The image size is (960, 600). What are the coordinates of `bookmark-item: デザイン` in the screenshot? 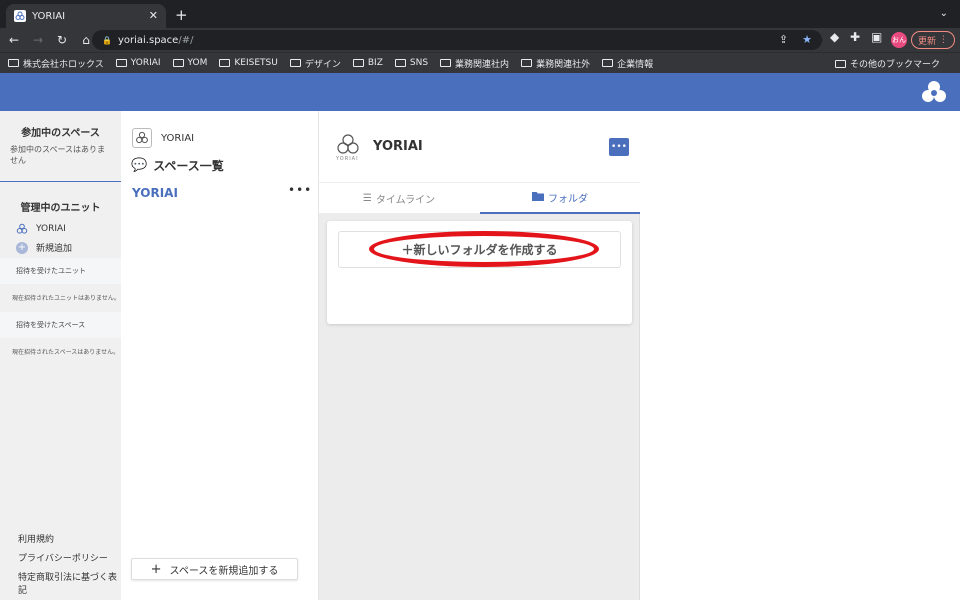 It's located at (315, 63).